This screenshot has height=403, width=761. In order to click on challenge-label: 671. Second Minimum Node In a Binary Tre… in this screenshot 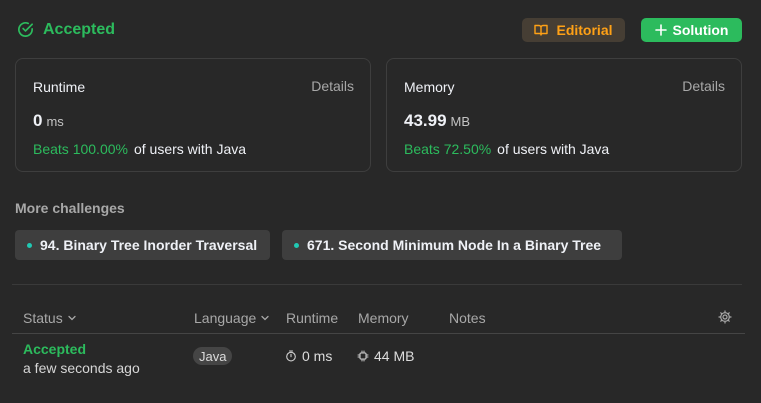, I will do `click(454, 245)`.